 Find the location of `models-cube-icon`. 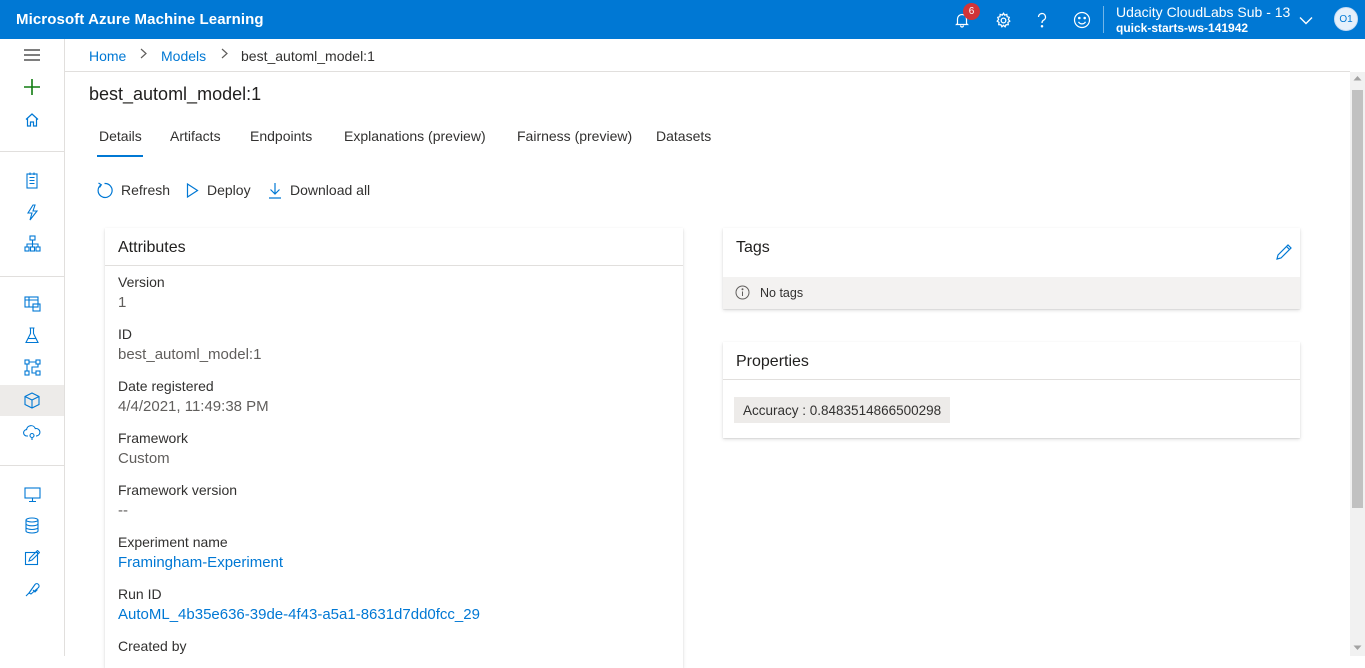

models-cube-icon is located at coordinates (32, 400).